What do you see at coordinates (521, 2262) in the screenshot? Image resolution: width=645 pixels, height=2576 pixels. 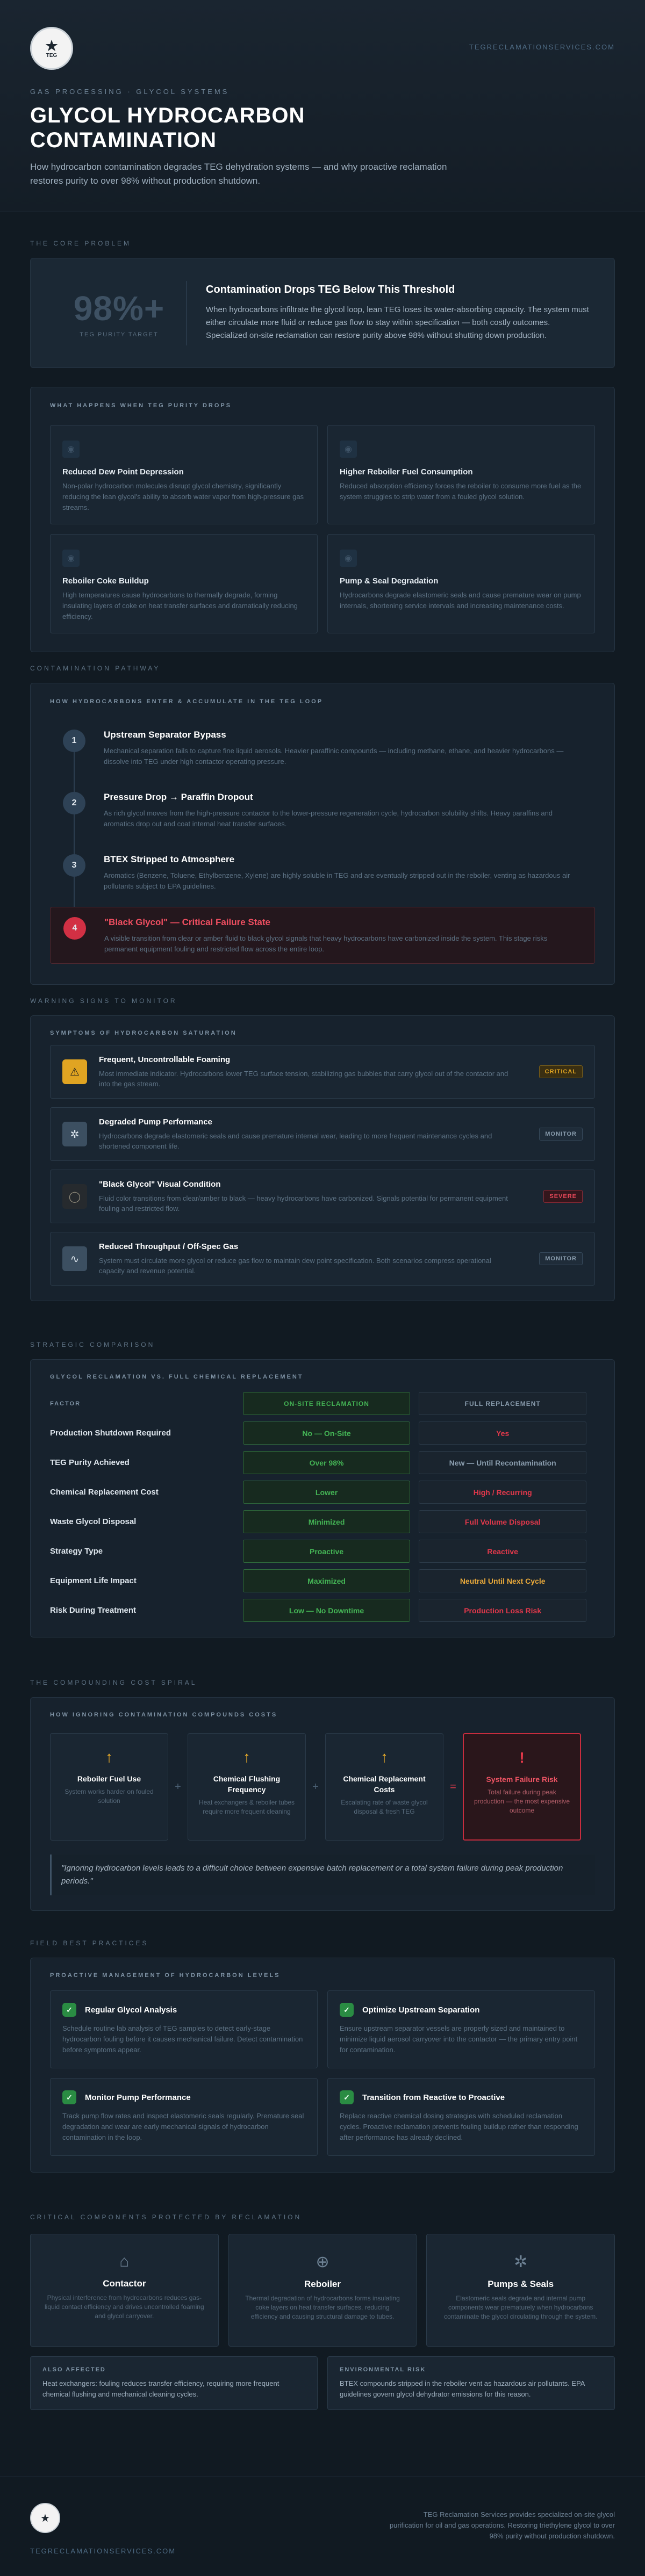 I see `pump-gear-icon: ✲` at bounding box center [521, 2262].